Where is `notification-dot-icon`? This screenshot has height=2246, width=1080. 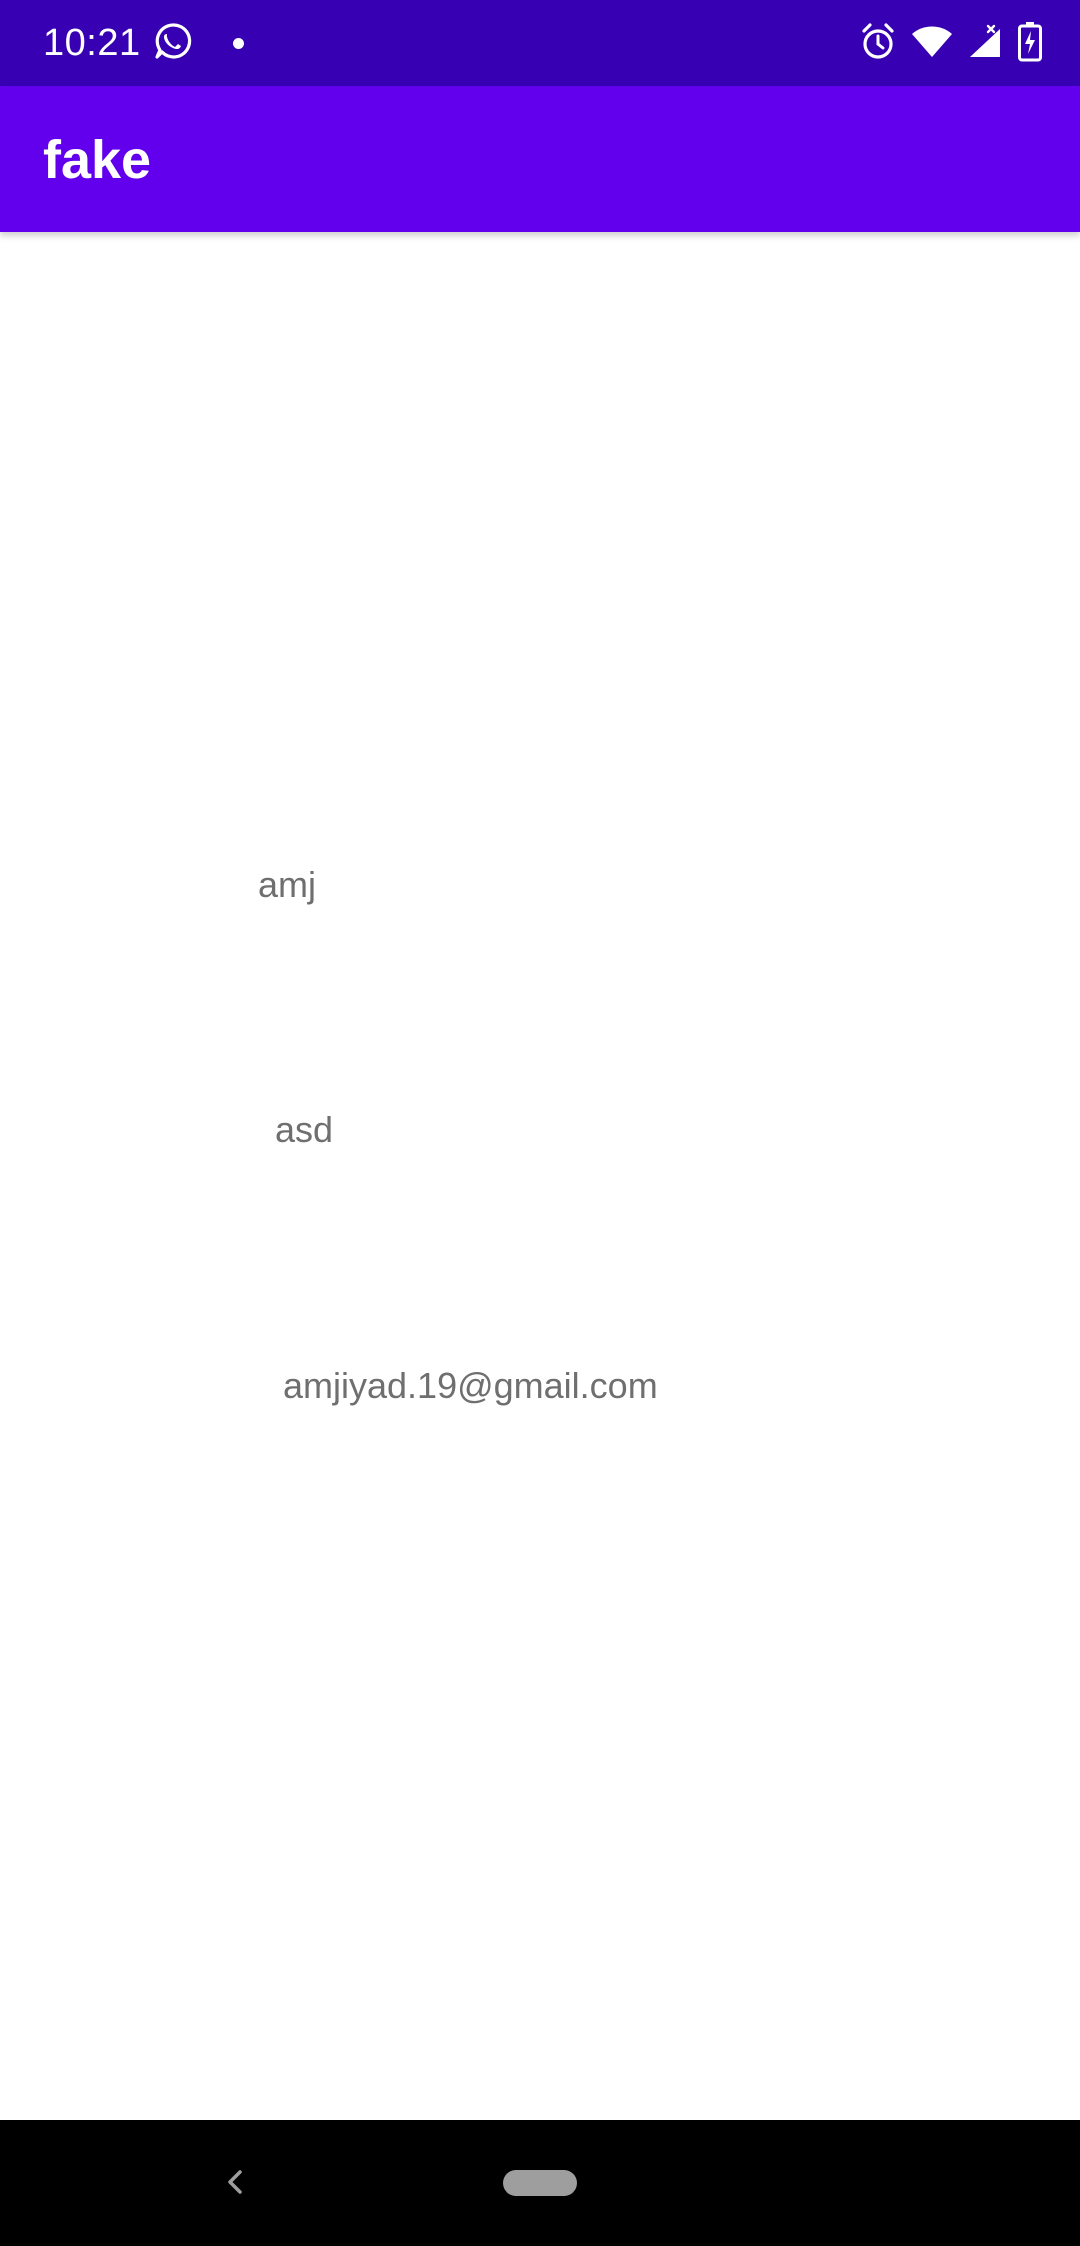 notification-dot-icon is located at coordinates (238, 43).